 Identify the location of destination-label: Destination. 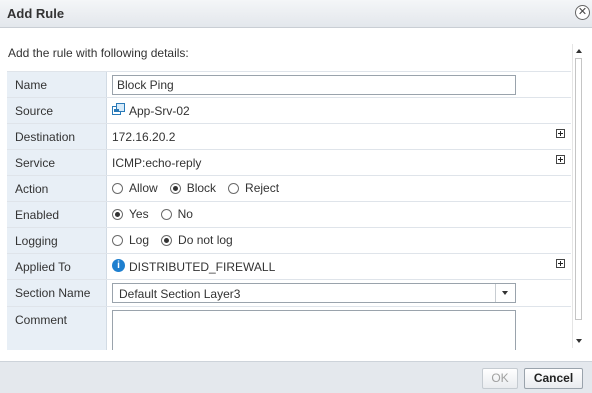
(57, 136).